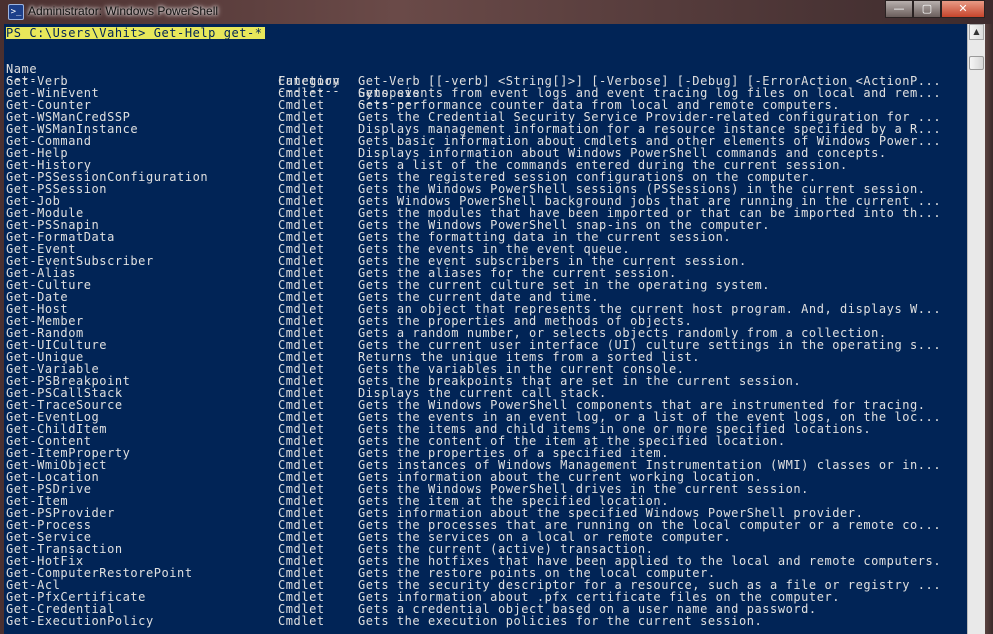  Describe the element at coordinates (213, 85) in the screenshot. I see `header-underlines: ---- -------- --------` at that location.